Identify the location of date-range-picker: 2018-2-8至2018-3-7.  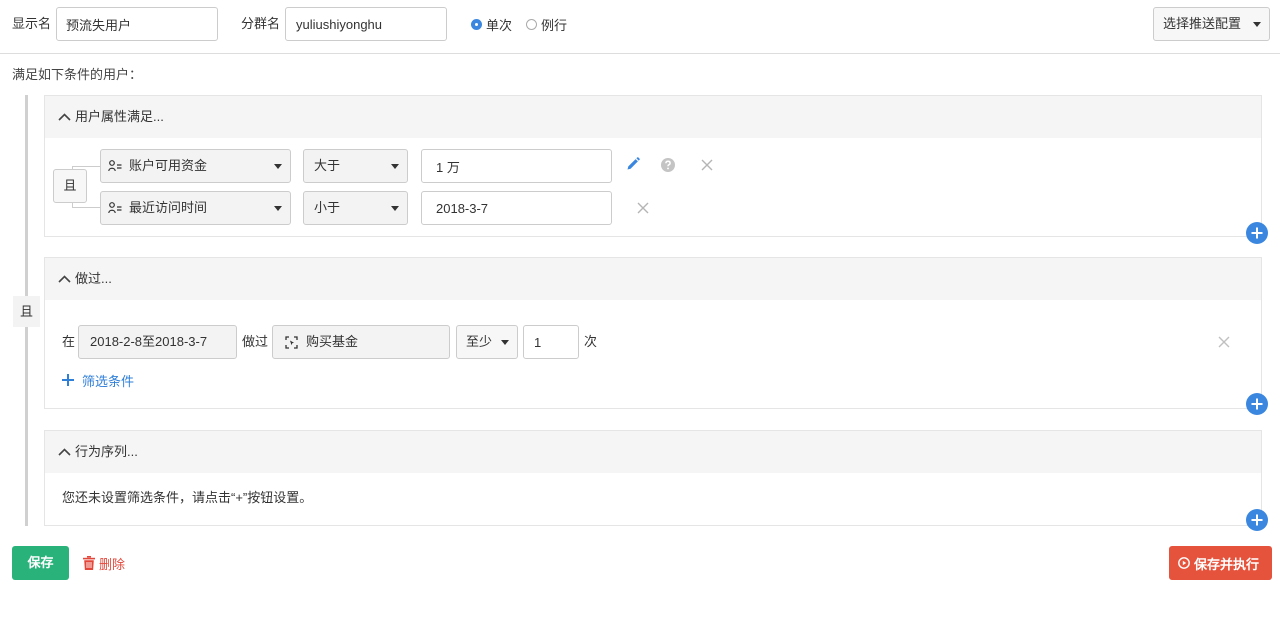
(157, 342).